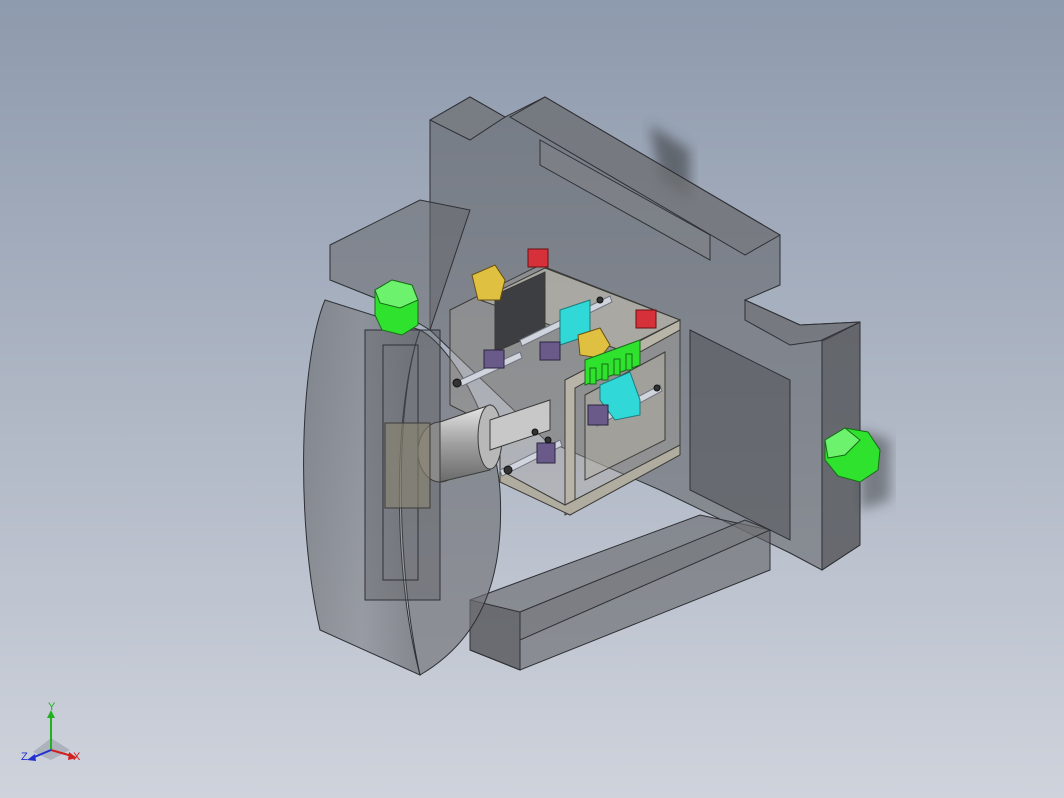  I want to click on coordinate-triad: Y X Z, so click(51, 732).